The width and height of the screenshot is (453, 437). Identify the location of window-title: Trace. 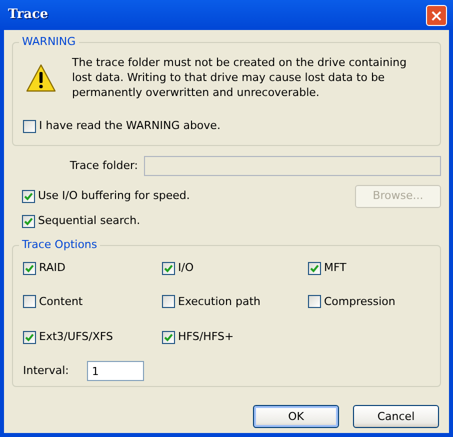
(28, 15).